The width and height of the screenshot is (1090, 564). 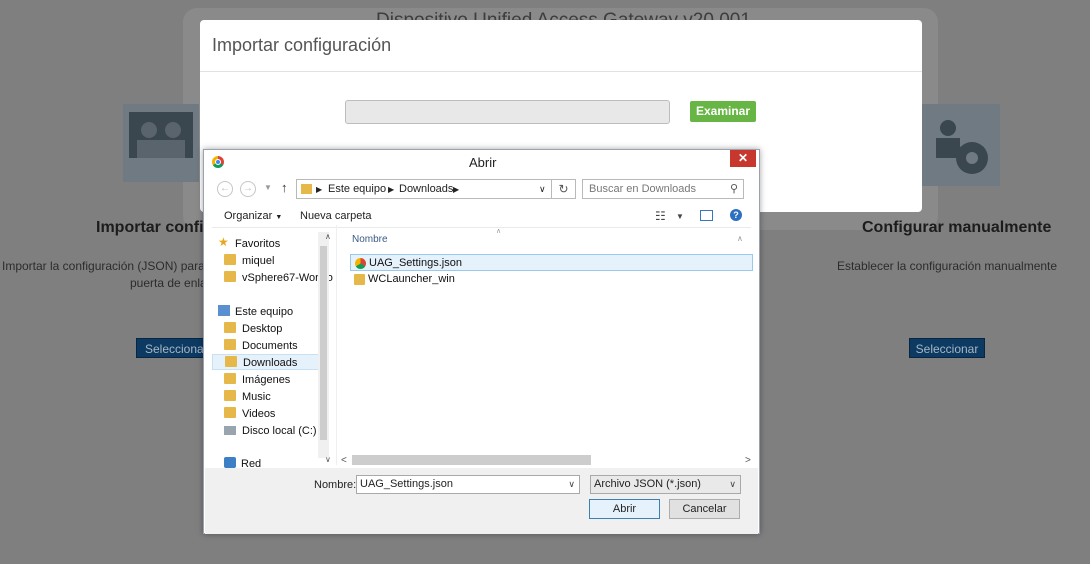 What do you see at coordinates (336, 345) in the screenshot?
I see `pane-divider` at bounding box center [336, 345].